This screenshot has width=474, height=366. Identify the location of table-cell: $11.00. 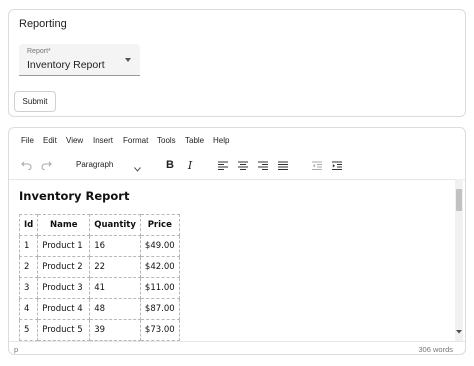
(159, 288).